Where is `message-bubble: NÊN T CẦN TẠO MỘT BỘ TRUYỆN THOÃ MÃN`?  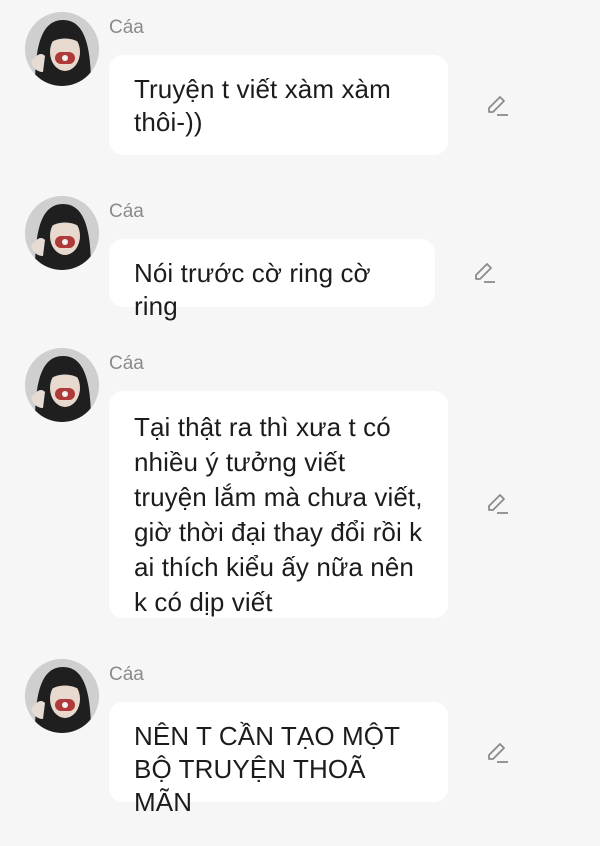
message-bubble: NÊN T CẦN TẠO MỘT BỘ TRUYỆN THOÃ MÃN is located at coordinates (278, 759).